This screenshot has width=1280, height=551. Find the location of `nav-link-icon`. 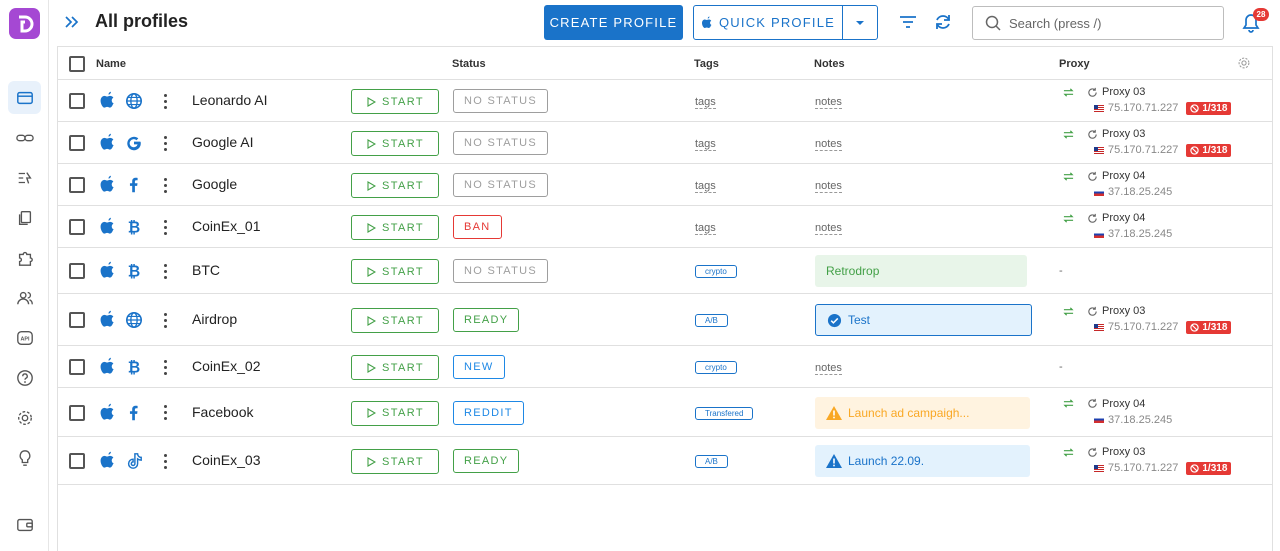

nav-link-icon is located at coordinates (24, 137).